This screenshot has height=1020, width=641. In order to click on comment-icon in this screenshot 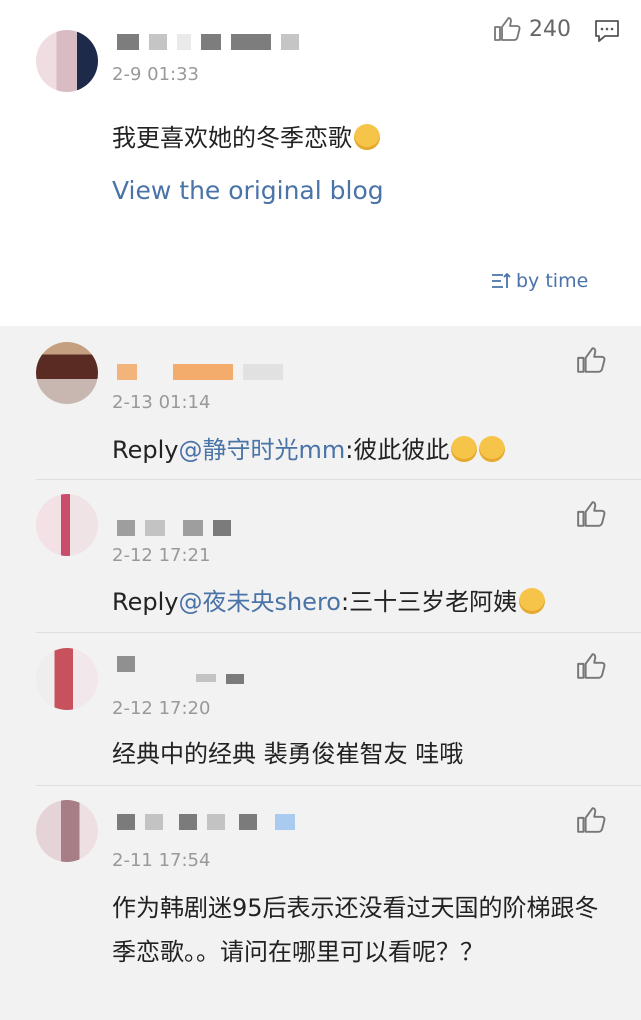, I will do `click(607, 31)`.